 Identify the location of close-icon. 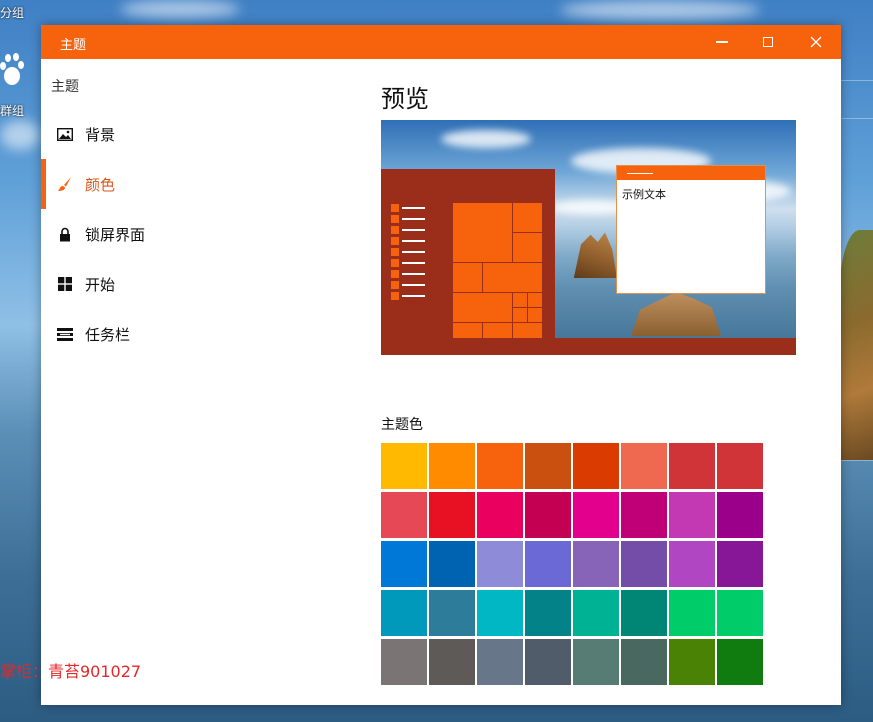
(816, 42).